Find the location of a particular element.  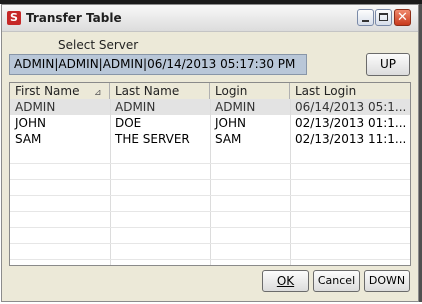

cell-login: ADMIN is located at coordinates (235, 107).